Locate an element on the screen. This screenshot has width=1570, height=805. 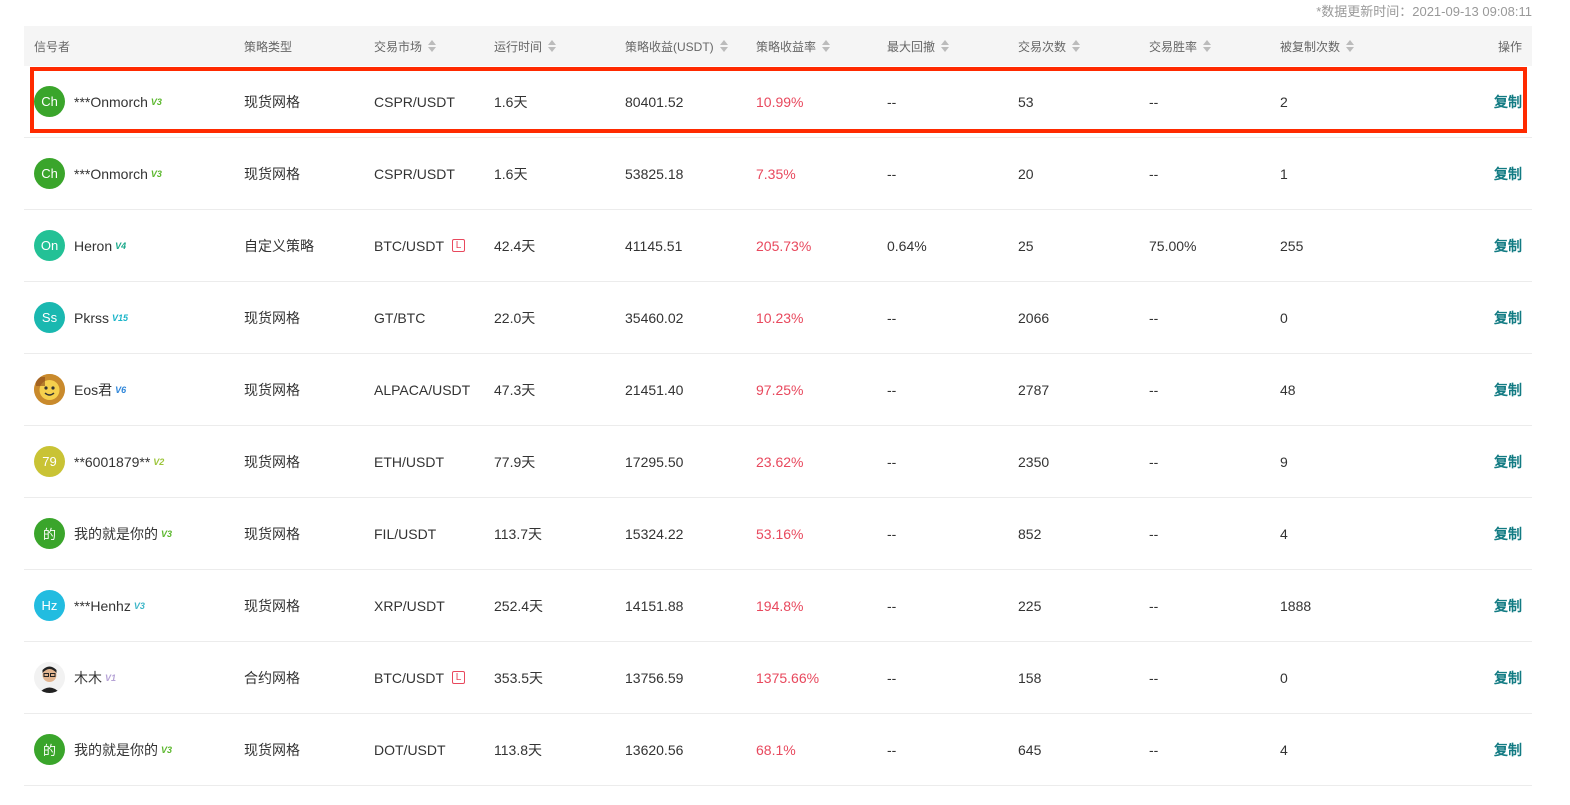
profit-rate: 1375.66% is located at coordinates (788, 677).